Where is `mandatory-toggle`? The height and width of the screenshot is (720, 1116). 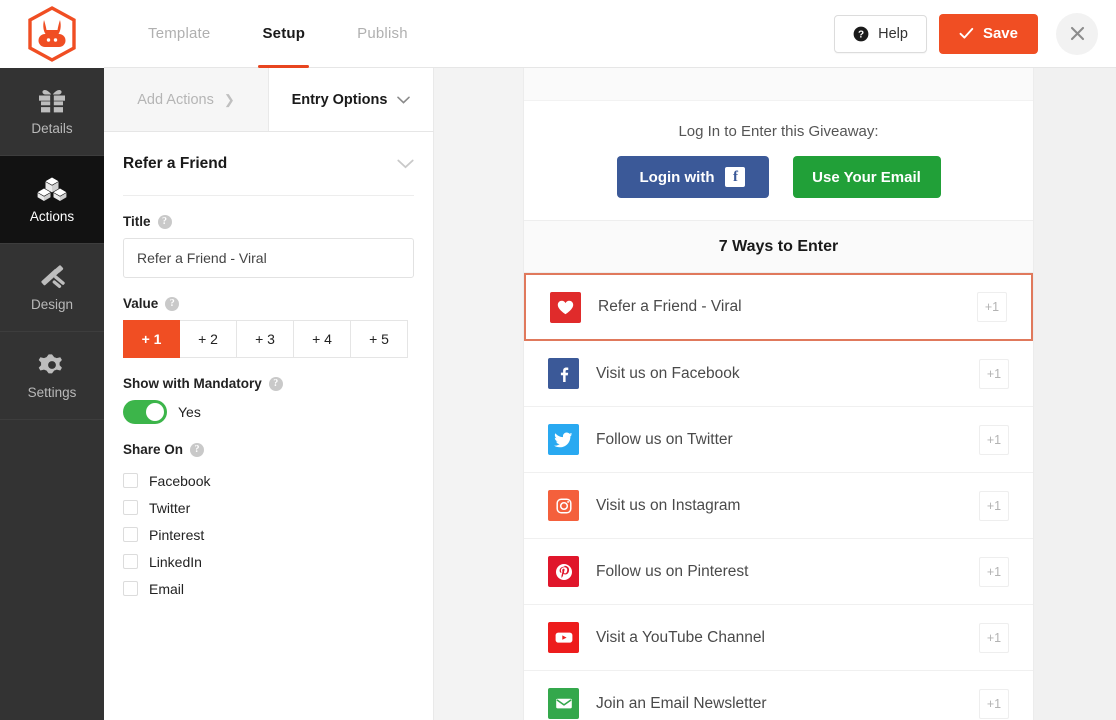
mandatory-toggle is located at coordinates (145, 412).